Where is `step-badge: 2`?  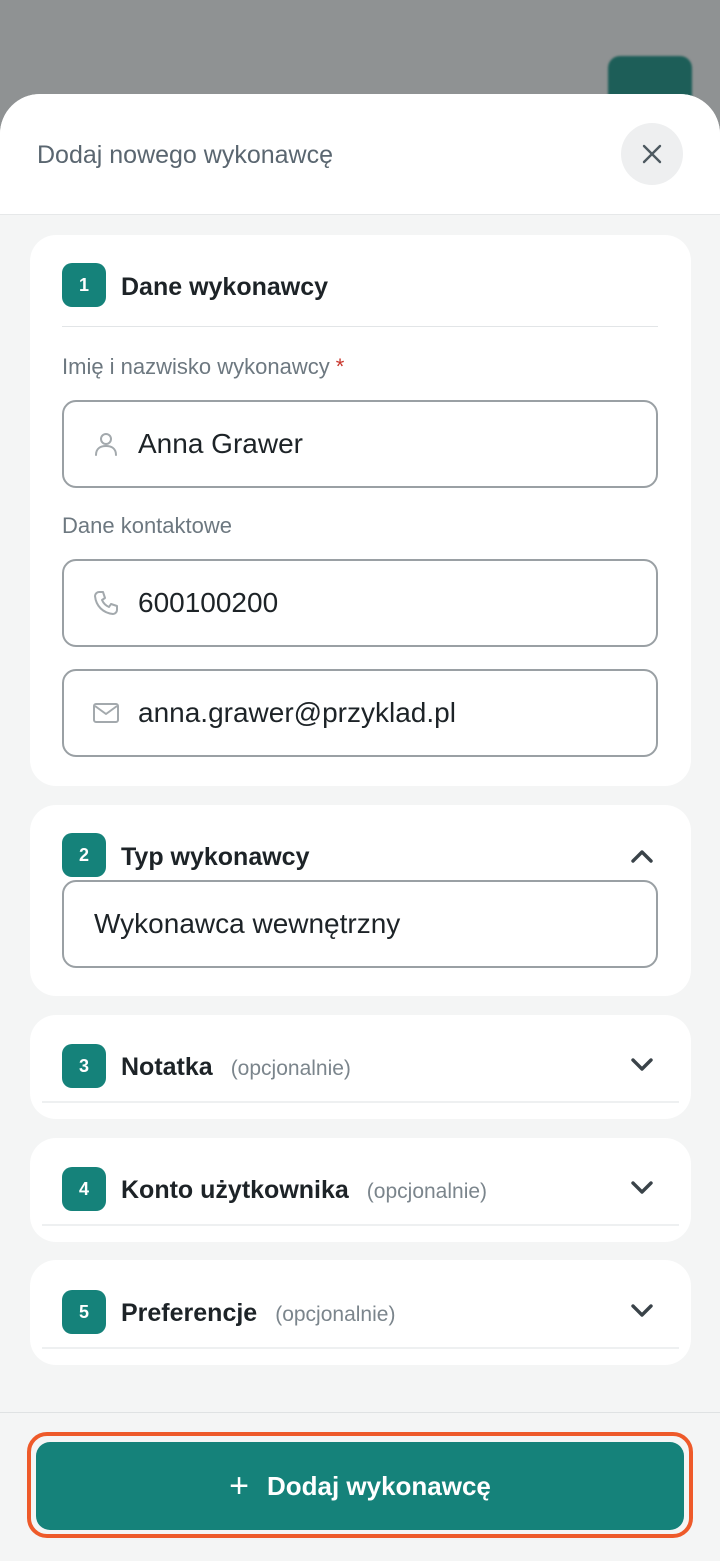 step-badge: 2 is located at coordinates (84, 855).